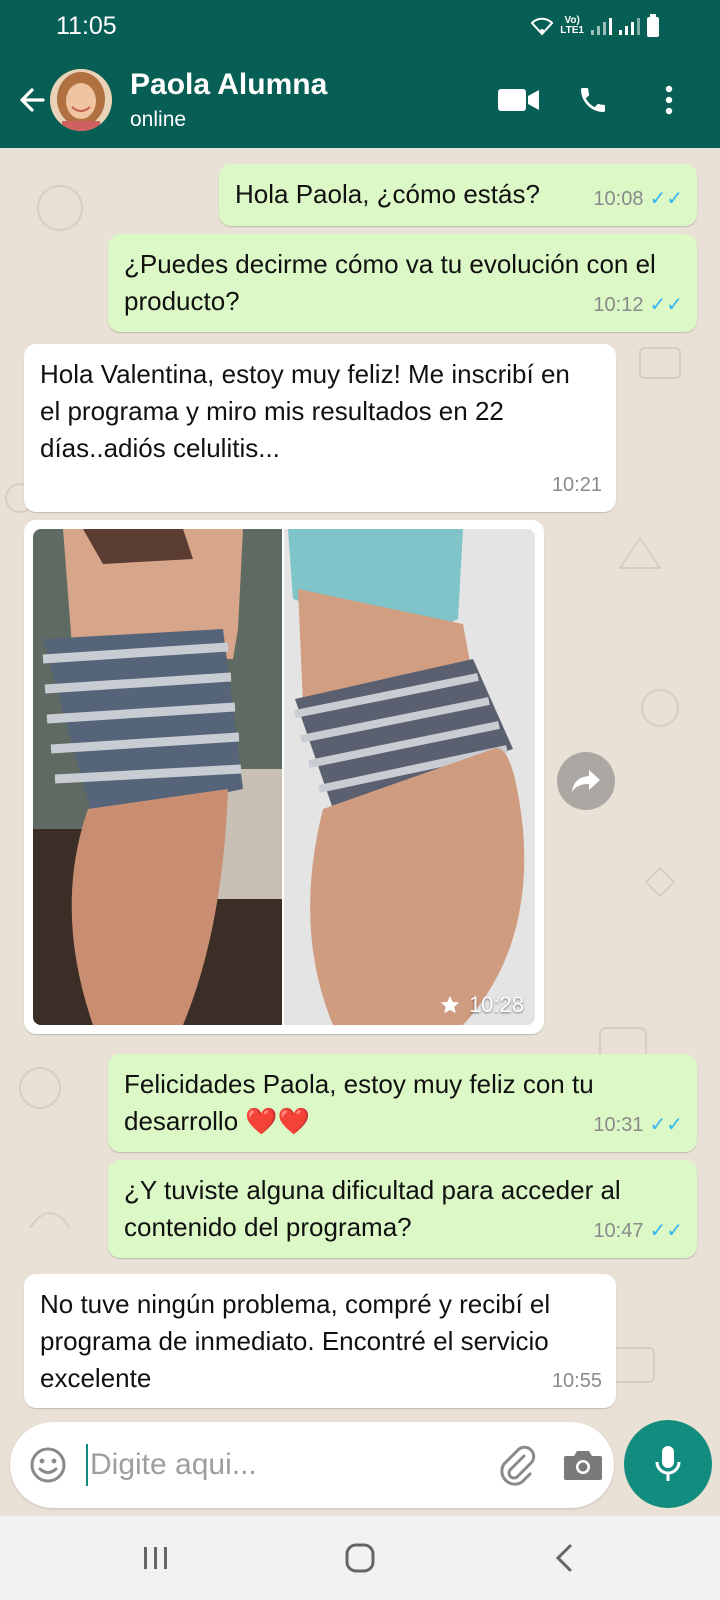 This screenshot has width=720, height=1600. I want to click on video-call-icon, so click(518, 100).